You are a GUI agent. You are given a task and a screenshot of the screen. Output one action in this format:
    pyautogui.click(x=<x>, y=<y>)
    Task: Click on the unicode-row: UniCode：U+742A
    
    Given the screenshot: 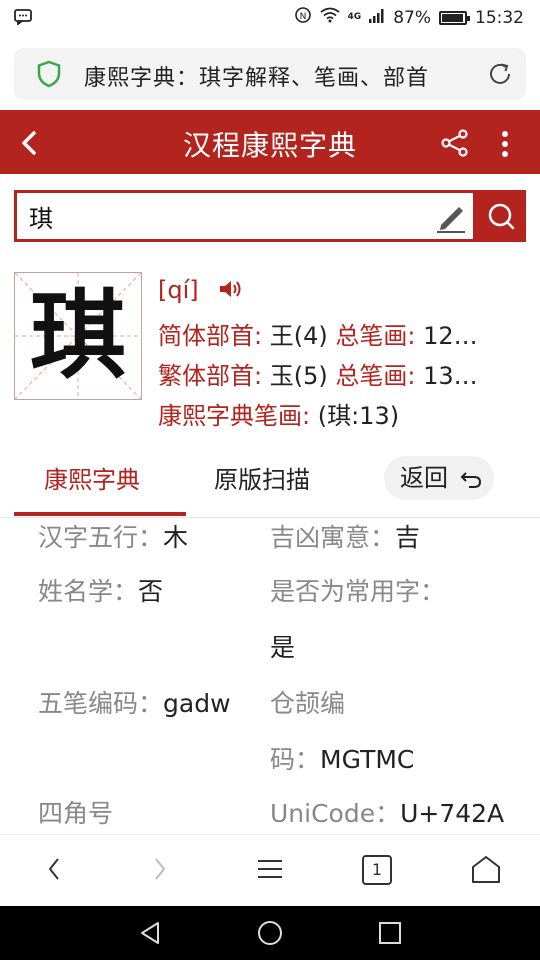 What is the action you would take?
    pyautogui.click(x=387, y=812)
    